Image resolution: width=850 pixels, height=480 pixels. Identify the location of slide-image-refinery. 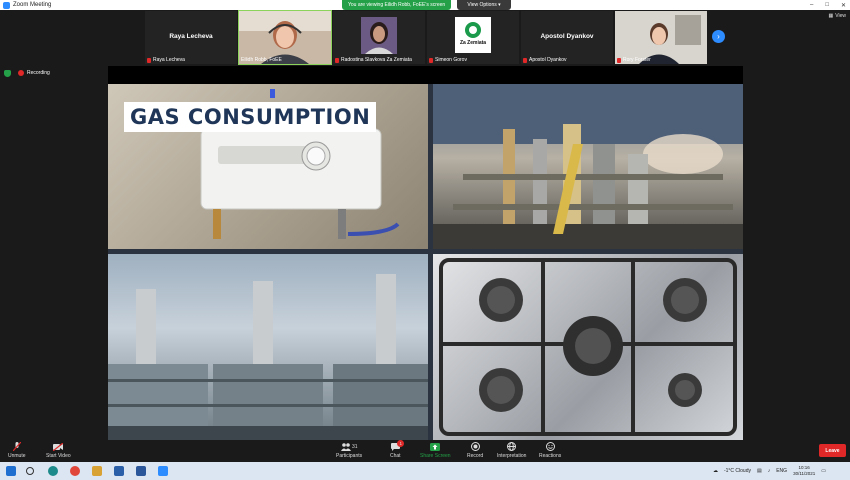
(588, 166).